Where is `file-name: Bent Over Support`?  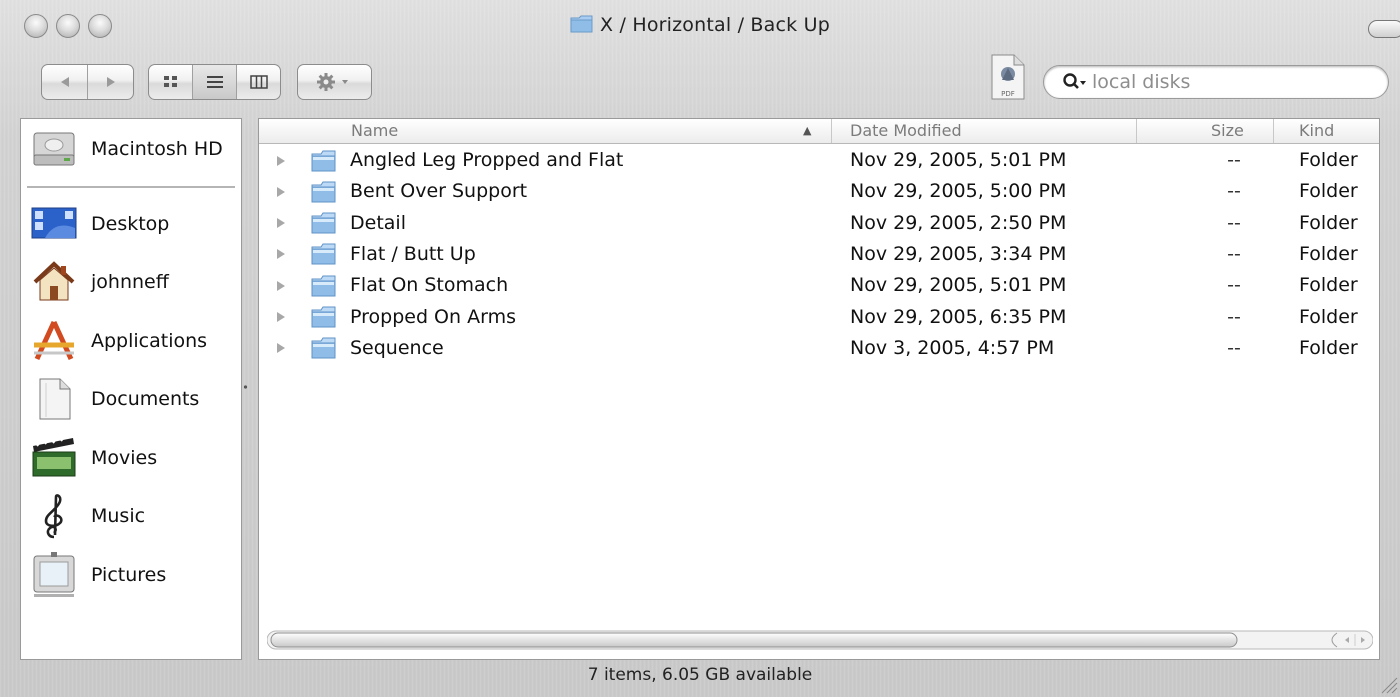
file-name: Bent Over Support is located at coordinates (439, 191).